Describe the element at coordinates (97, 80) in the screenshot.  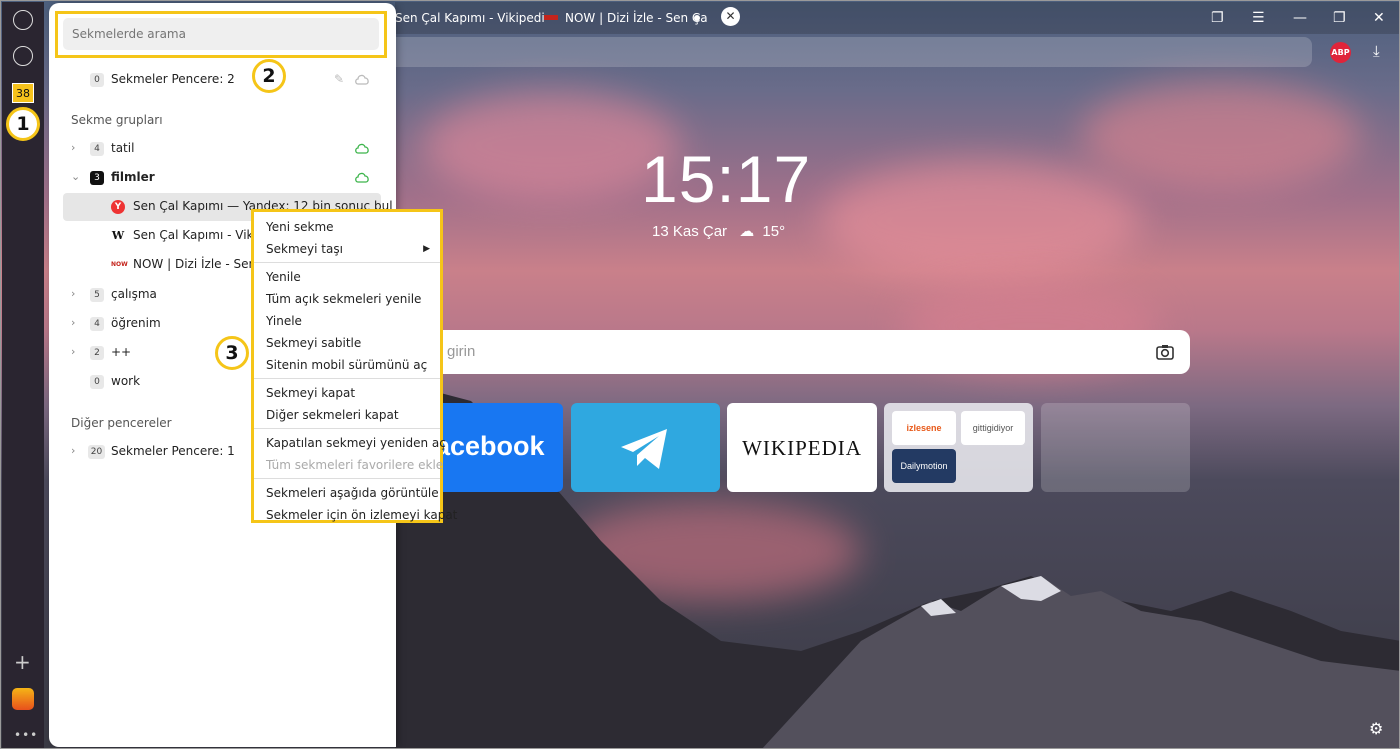
I see `window-tab-count: 0` at that location.